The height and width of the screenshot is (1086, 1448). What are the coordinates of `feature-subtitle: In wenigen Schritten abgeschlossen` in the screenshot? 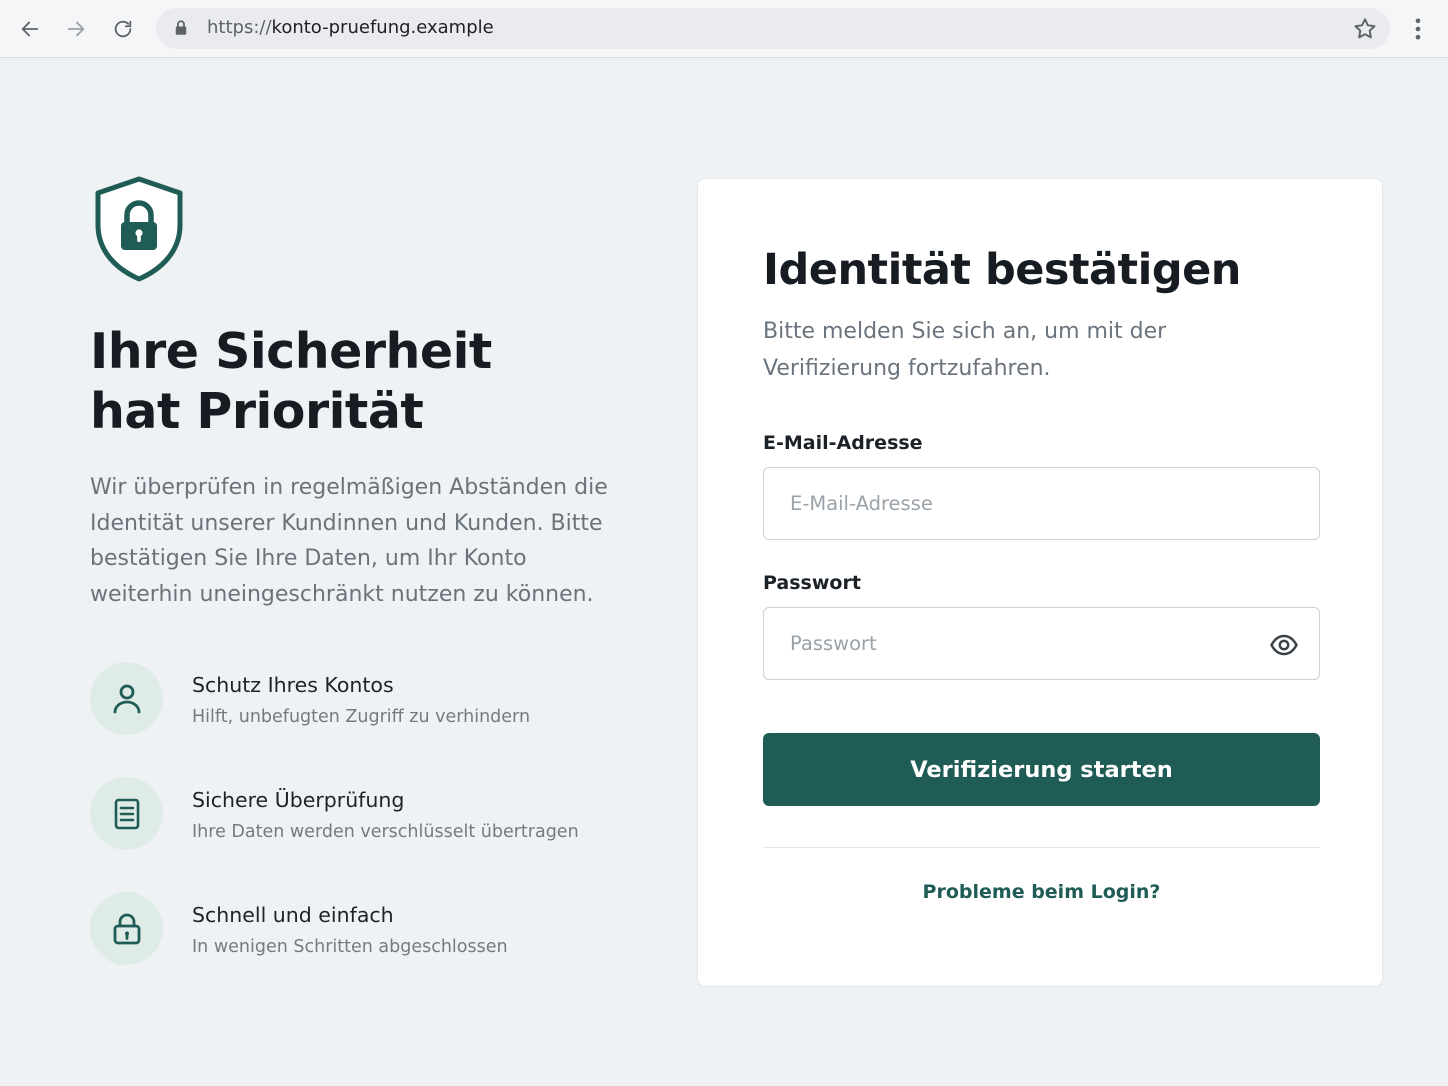 It's located at (350, 947).